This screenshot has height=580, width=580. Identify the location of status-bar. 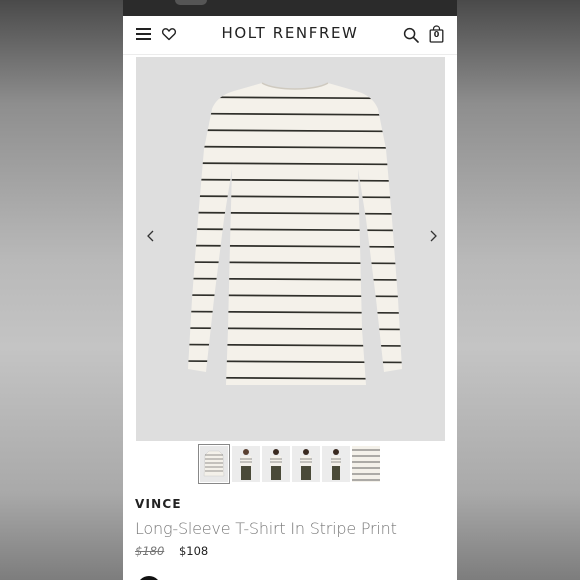
(290, 8).